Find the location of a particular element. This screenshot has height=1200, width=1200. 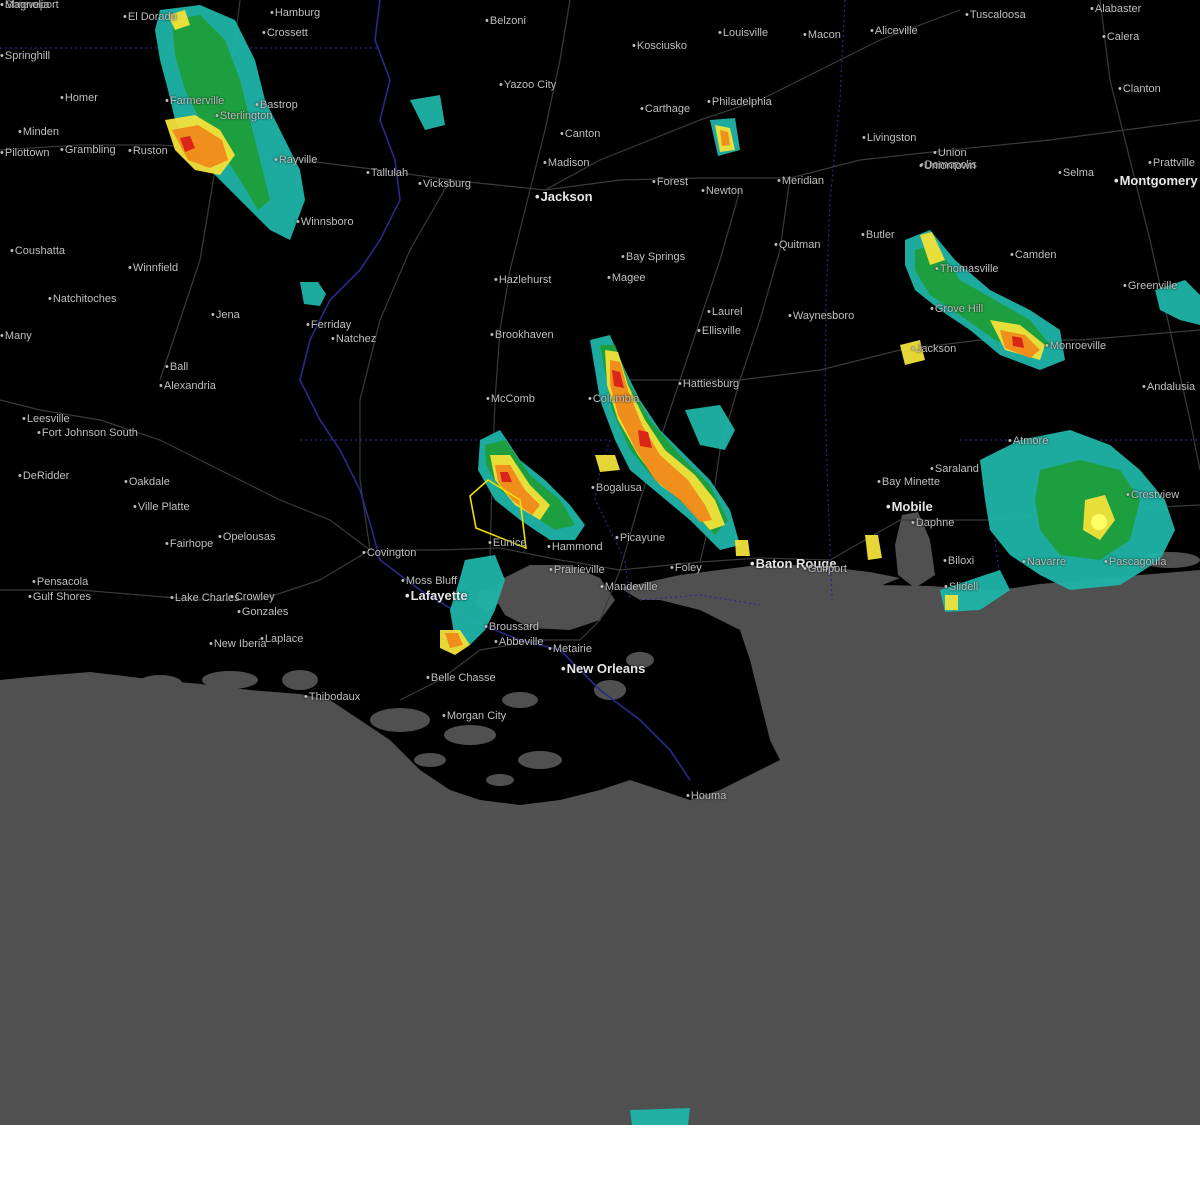

city-label-farmerville: Farmerville is located at coordinates (194, 101).